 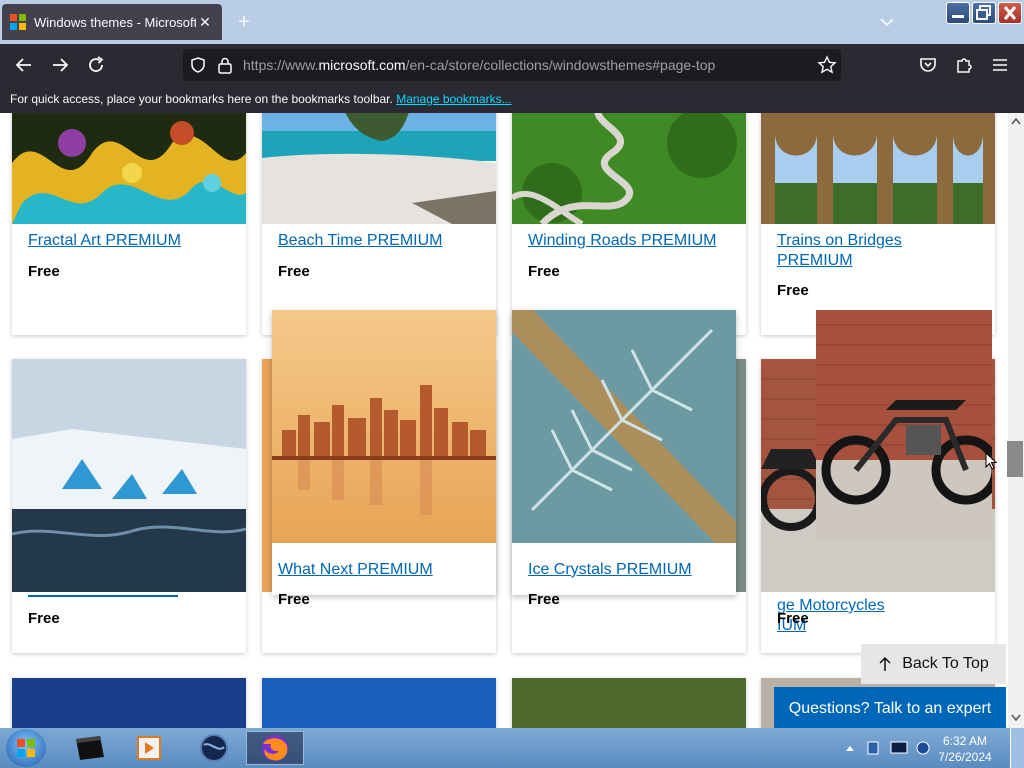 I want to click on new-tab-button: +, so click(x=244, y=22).